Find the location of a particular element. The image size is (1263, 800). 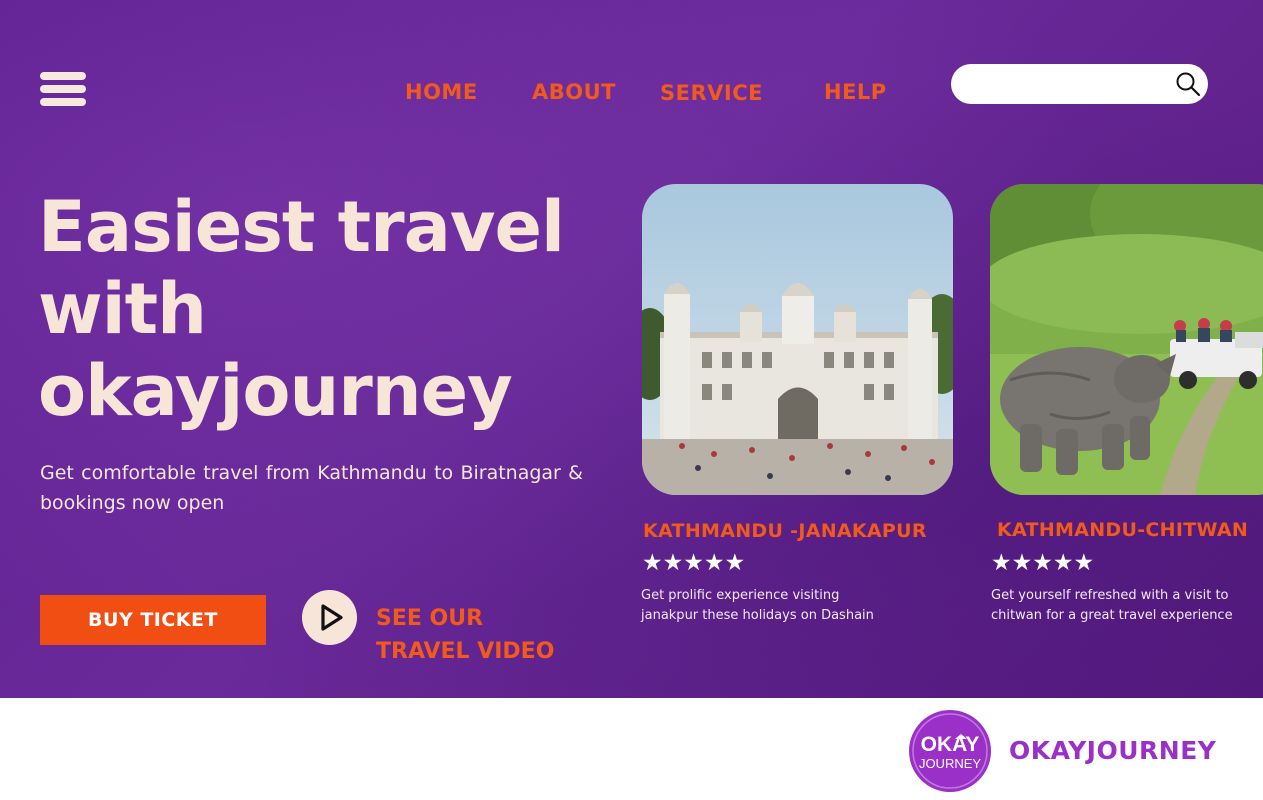

card-image-chitwan is located at coordinates (1126, 339).